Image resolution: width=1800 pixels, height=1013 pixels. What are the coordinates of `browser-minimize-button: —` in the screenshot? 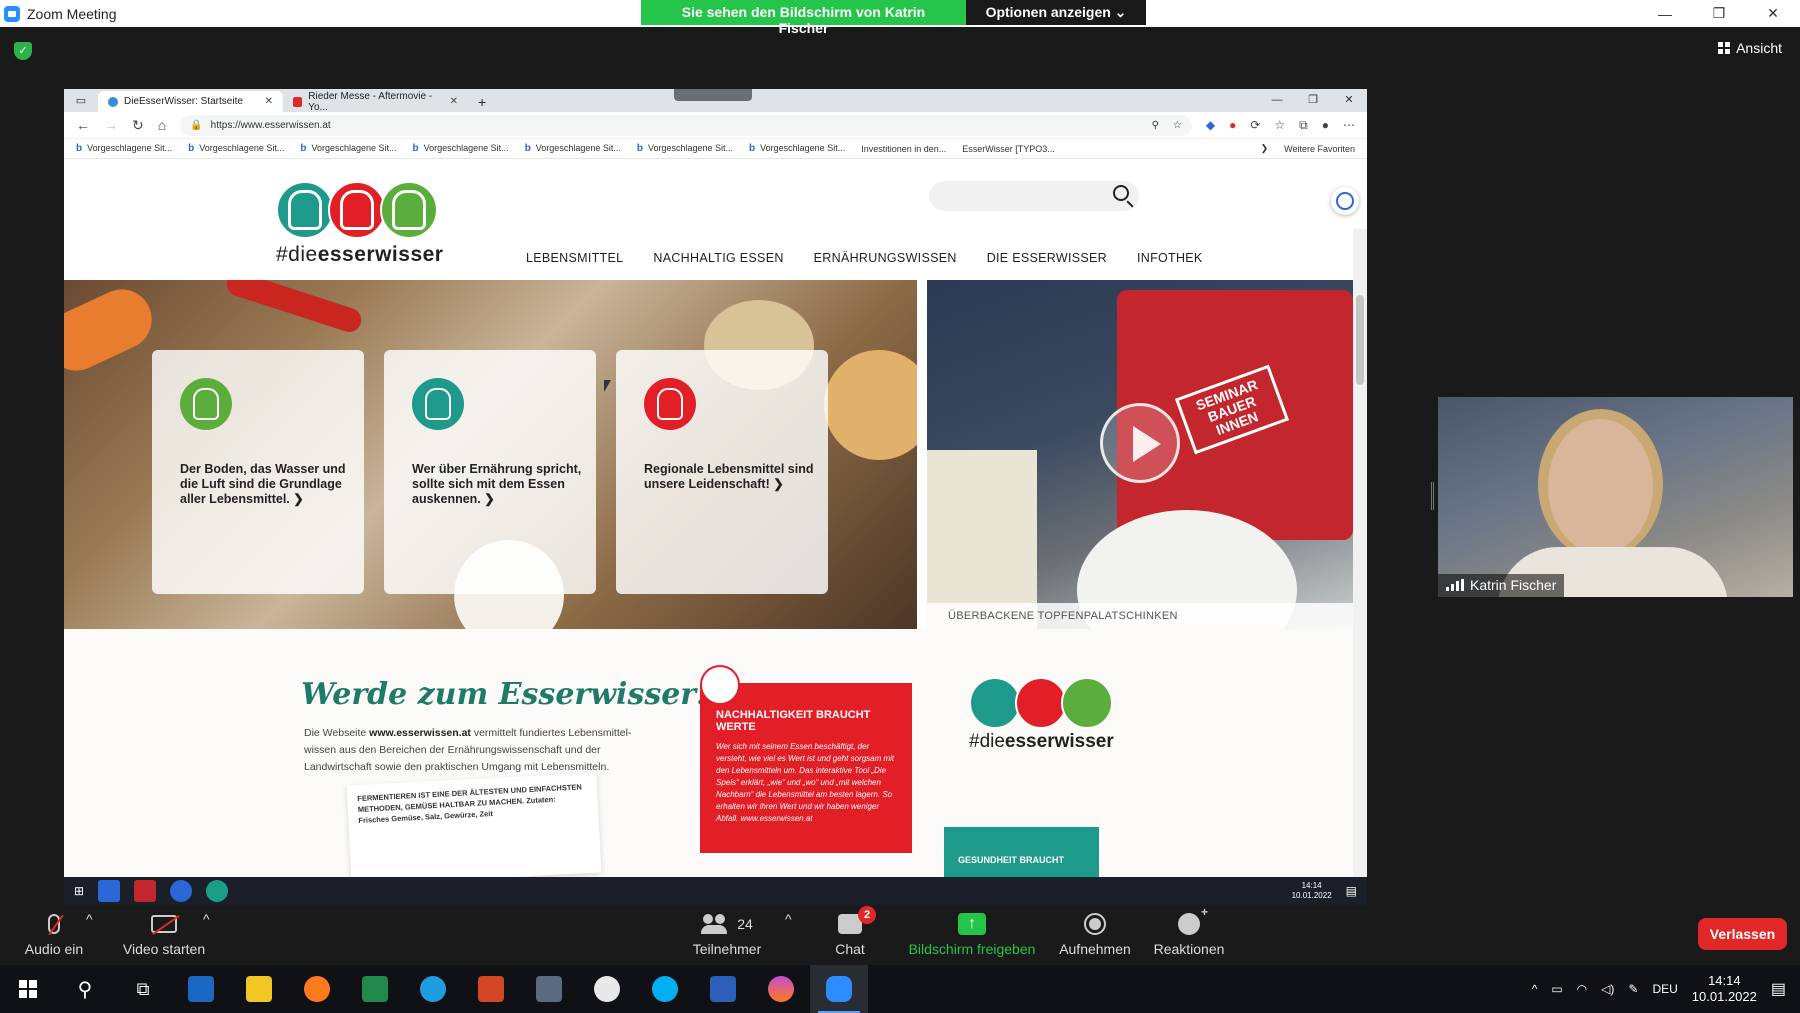 It's located at (1277, 100).